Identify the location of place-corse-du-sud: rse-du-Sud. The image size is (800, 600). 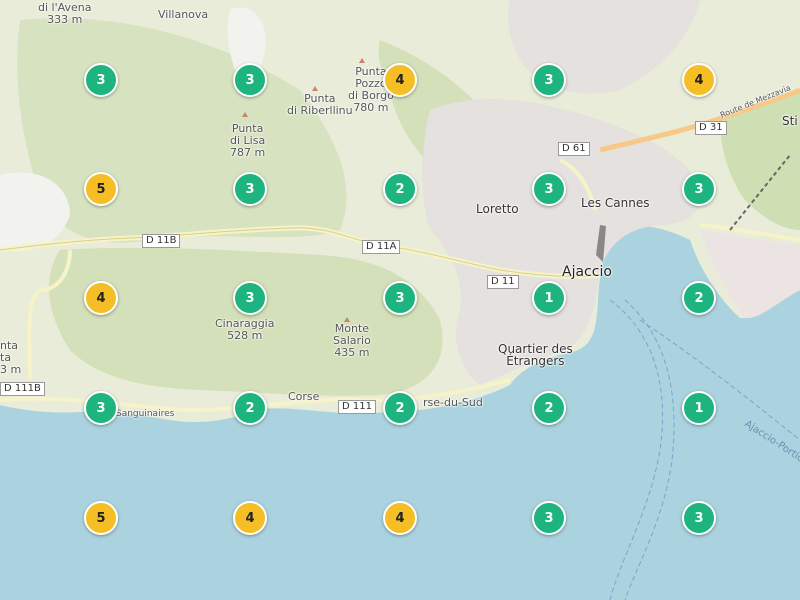
(453, 402).